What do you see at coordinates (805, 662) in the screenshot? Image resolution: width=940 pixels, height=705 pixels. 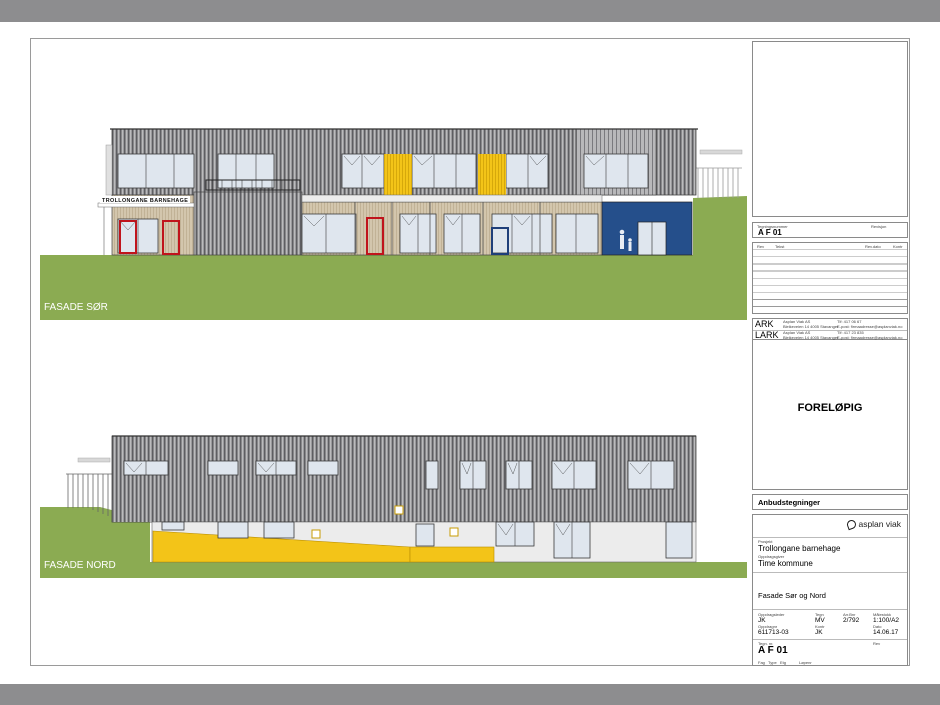 I see `footer-field: Løpenr` at bounding box center [805, 662].